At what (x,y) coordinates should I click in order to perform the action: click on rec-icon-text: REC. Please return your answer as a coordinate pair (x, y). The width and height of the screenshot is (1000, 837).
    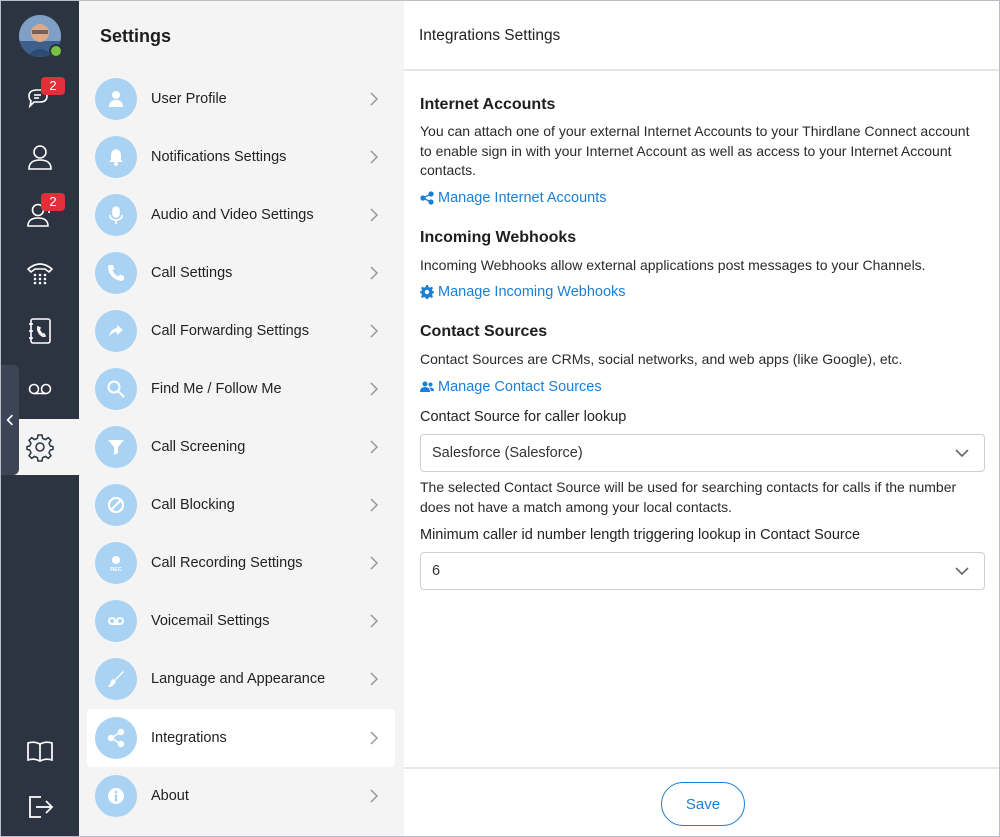
    Looking at the image, I should click on (116, 570).